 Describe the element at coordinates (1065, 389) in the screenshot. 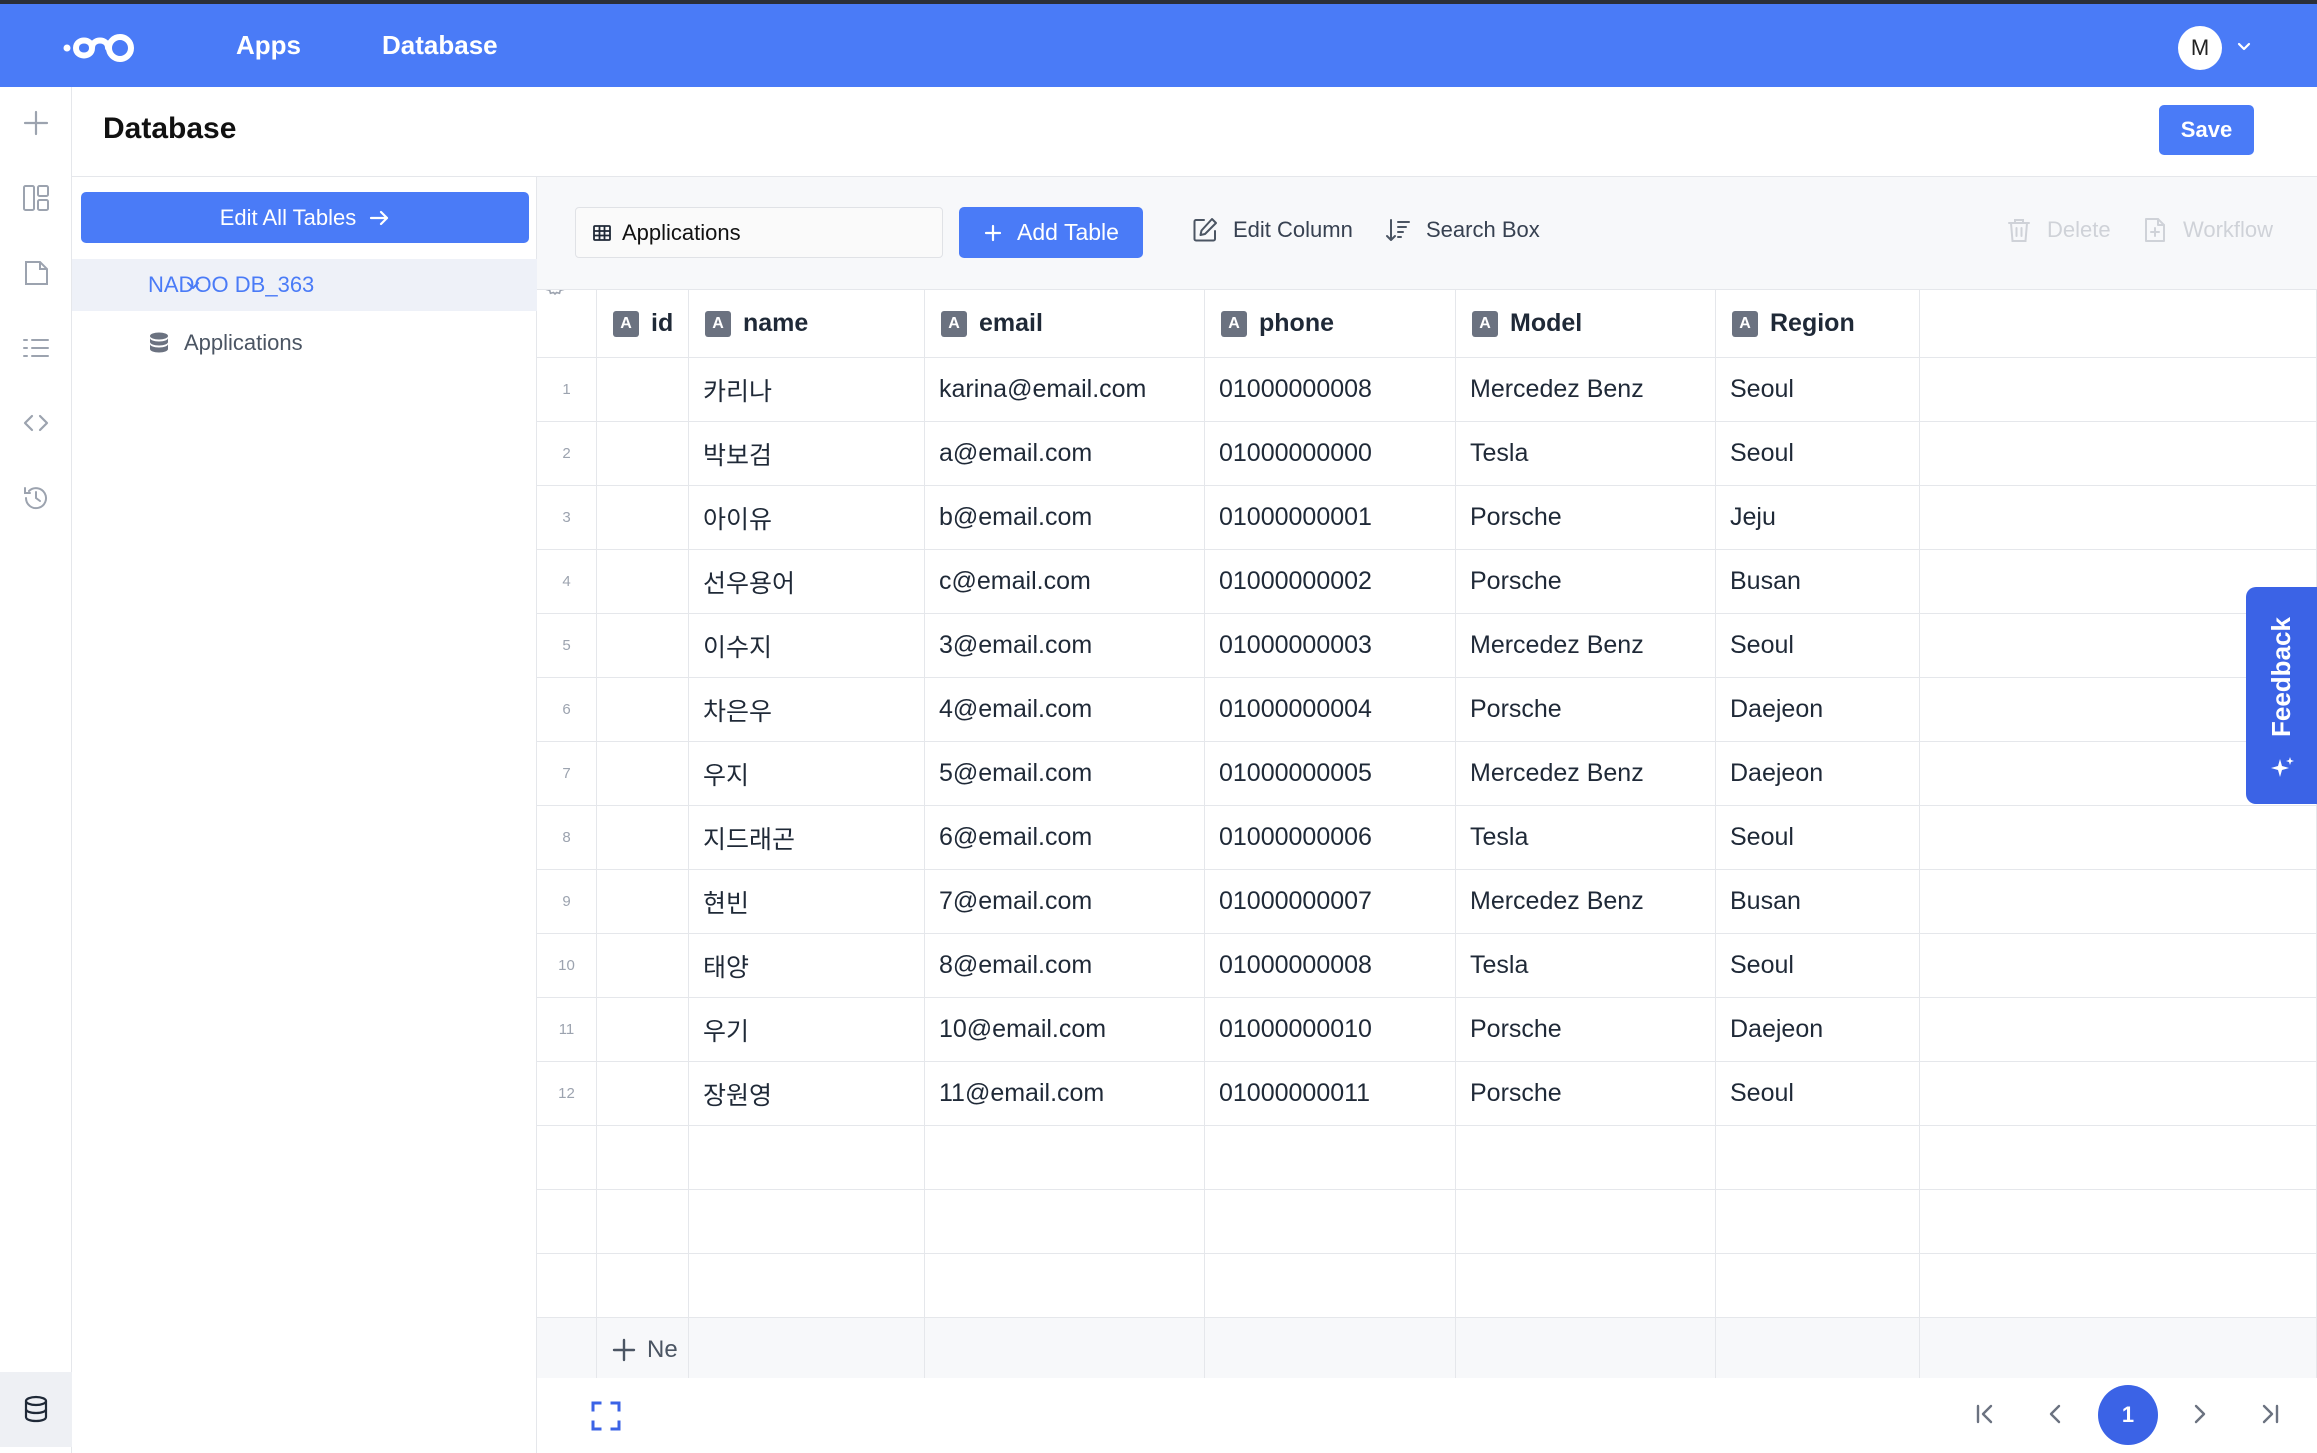

I see `table-cell-email: karina@email.com` at that location.